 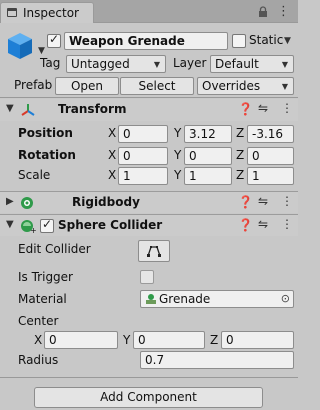 I want to click on scale-z-field: 1, so click(x=270, y=176).